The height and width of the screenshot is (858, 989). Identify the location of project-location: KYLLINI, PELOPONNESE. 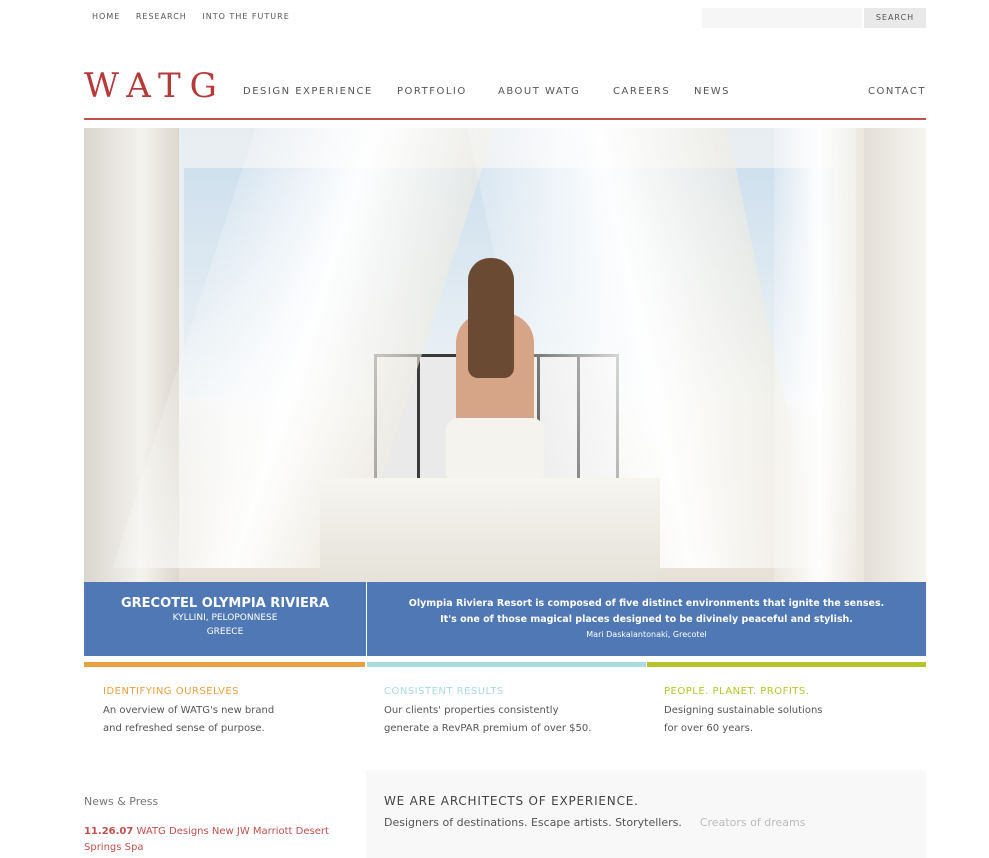
(225, 618).